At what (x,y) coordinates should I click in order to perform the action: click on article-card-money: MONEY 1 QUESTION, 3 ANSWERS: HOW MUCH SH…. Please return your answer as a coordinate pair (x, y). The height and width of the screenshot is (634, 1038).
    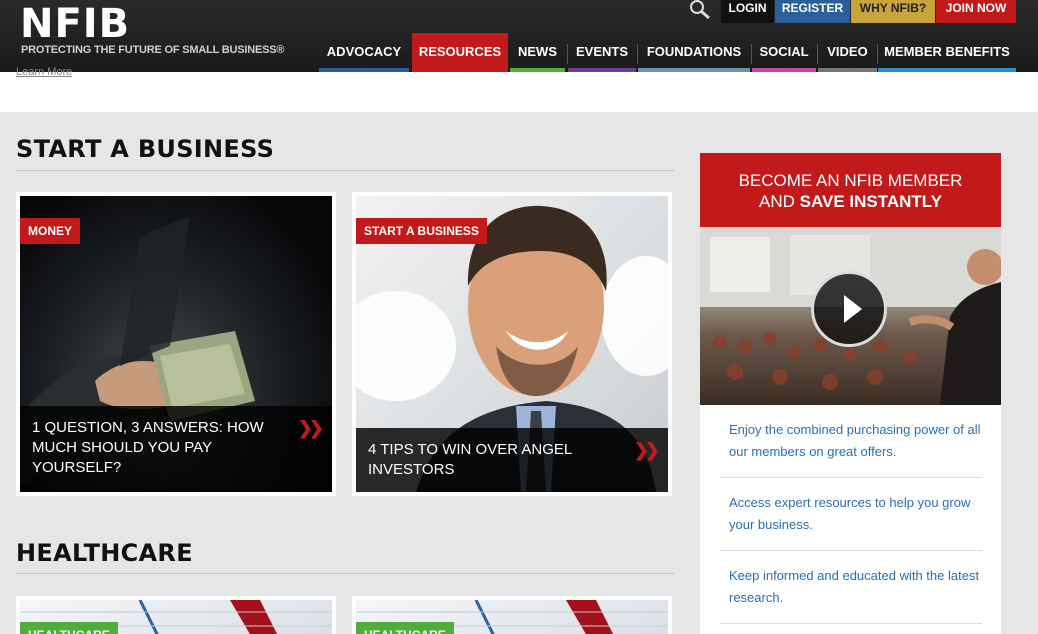
    Looking at the image, I should click on (176, 344).